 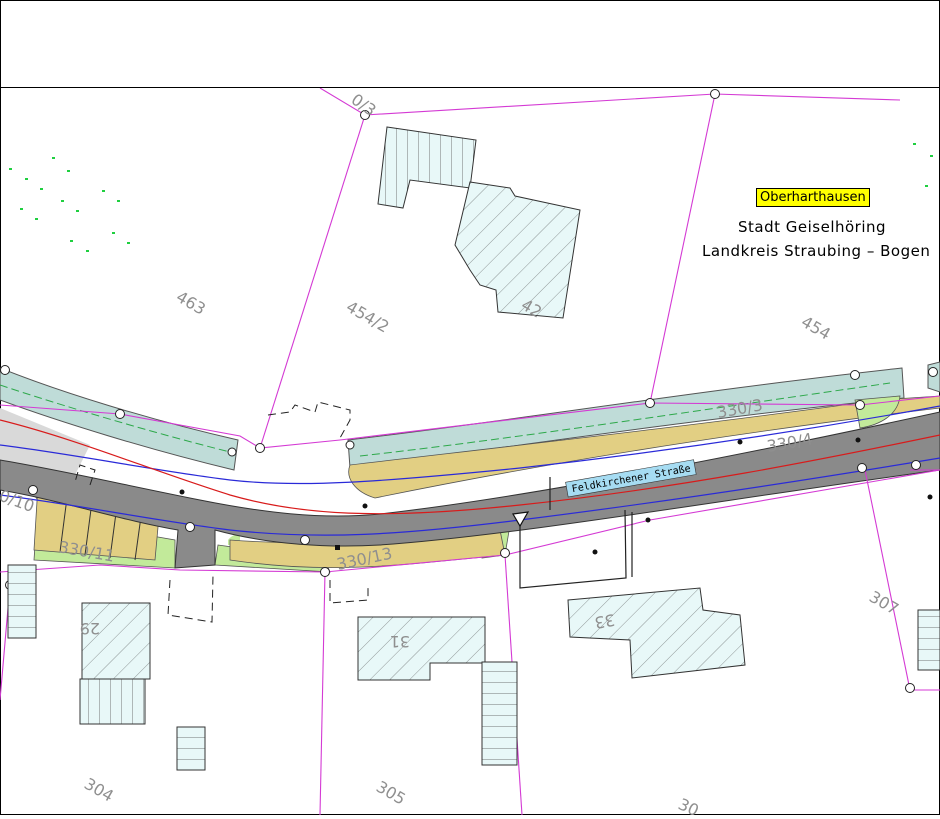 What do you see at coordinates (22, 601) in the screenshot?
I see `building-west-edge` at bounding box center [22, 601].